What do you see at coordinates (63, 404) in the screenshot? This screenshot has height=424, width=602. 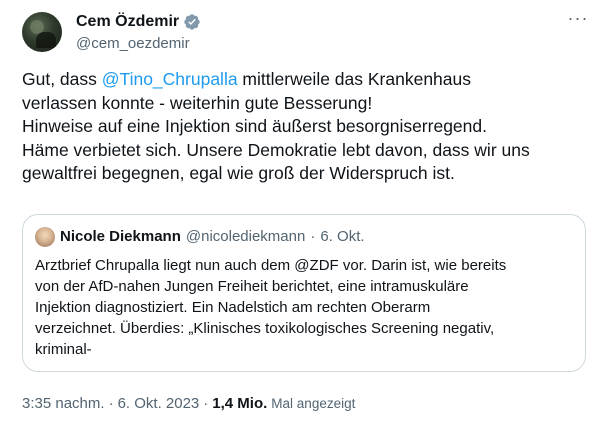 I see `tweet-time: 3:35 nachm.` at bounding box center [63, 404].